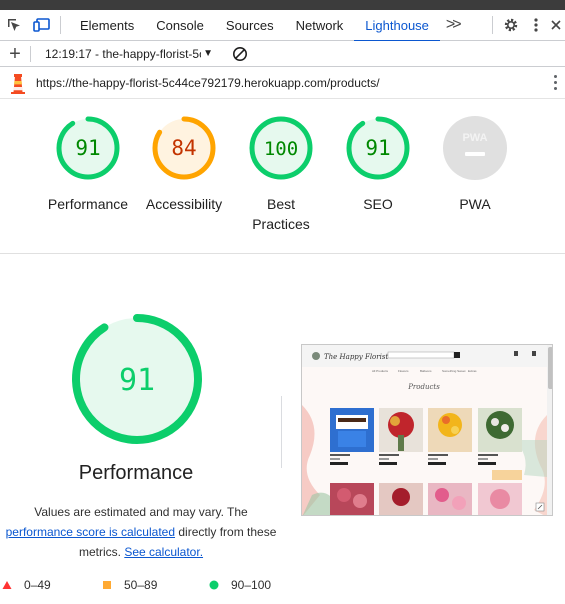 The height and width of the screenshot is (604, 565). I want to click on gauge-label: PWA, so click(475, 204).